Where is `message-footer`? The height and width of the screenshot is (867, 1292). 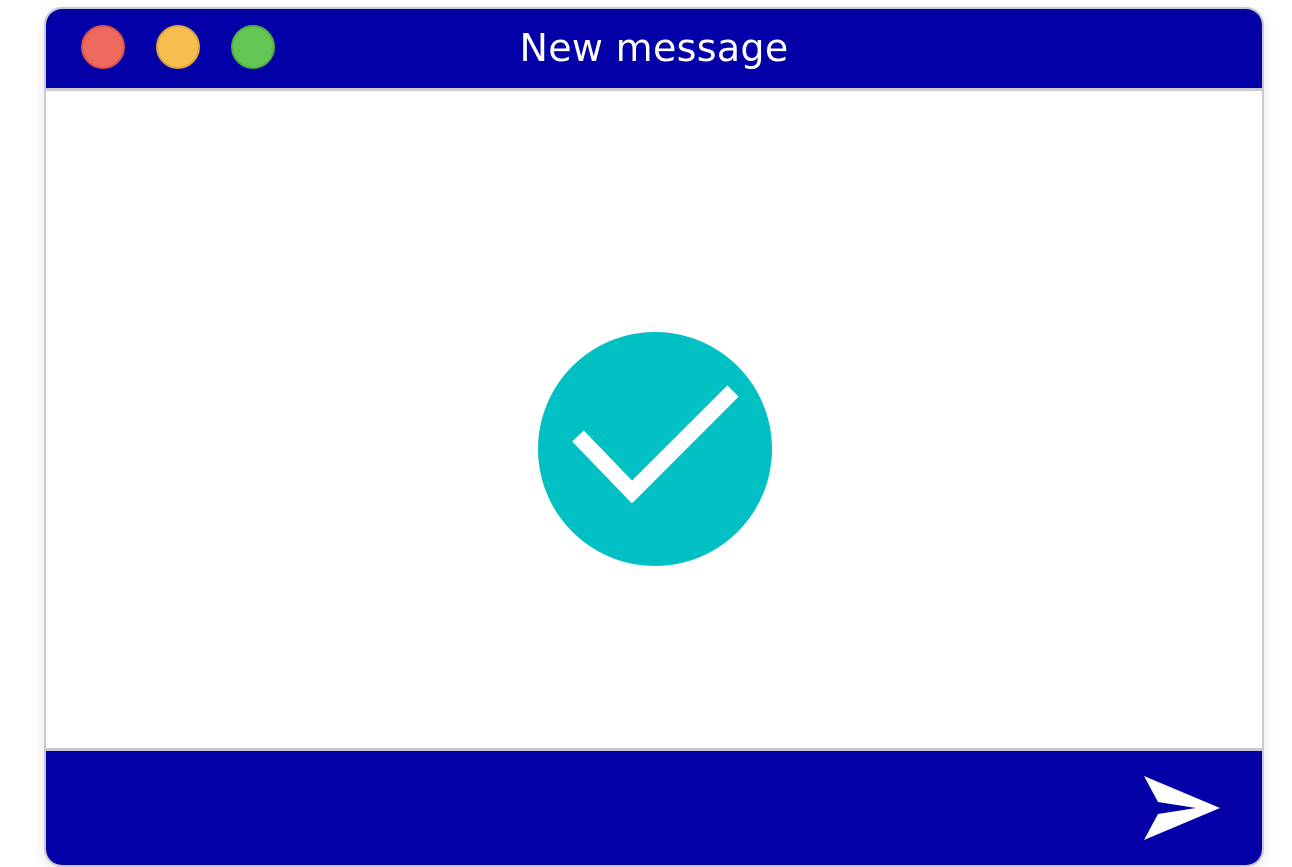 message-footer is located at coordinates (654, 806).